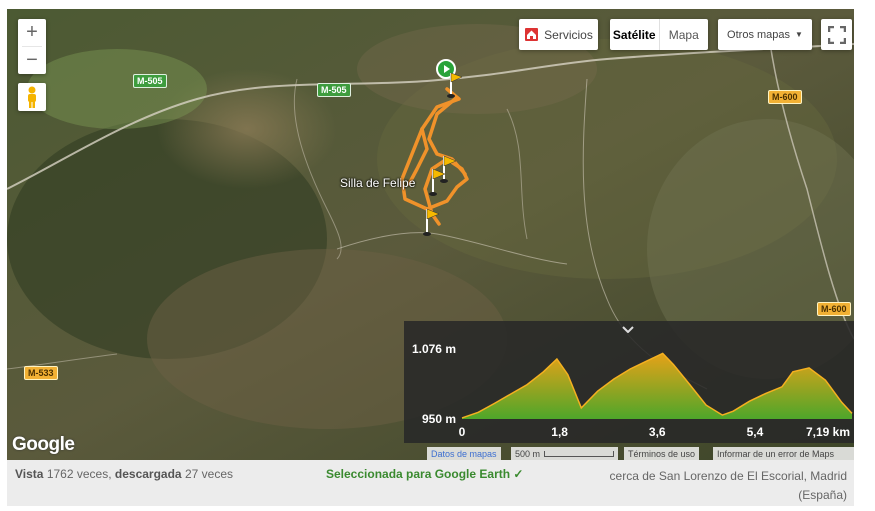 This screenshot has width=875, height=511. Describe the element at coordinates (799, 34) in the screenshot. I see `chevron-down-icon: ▼` at that location.